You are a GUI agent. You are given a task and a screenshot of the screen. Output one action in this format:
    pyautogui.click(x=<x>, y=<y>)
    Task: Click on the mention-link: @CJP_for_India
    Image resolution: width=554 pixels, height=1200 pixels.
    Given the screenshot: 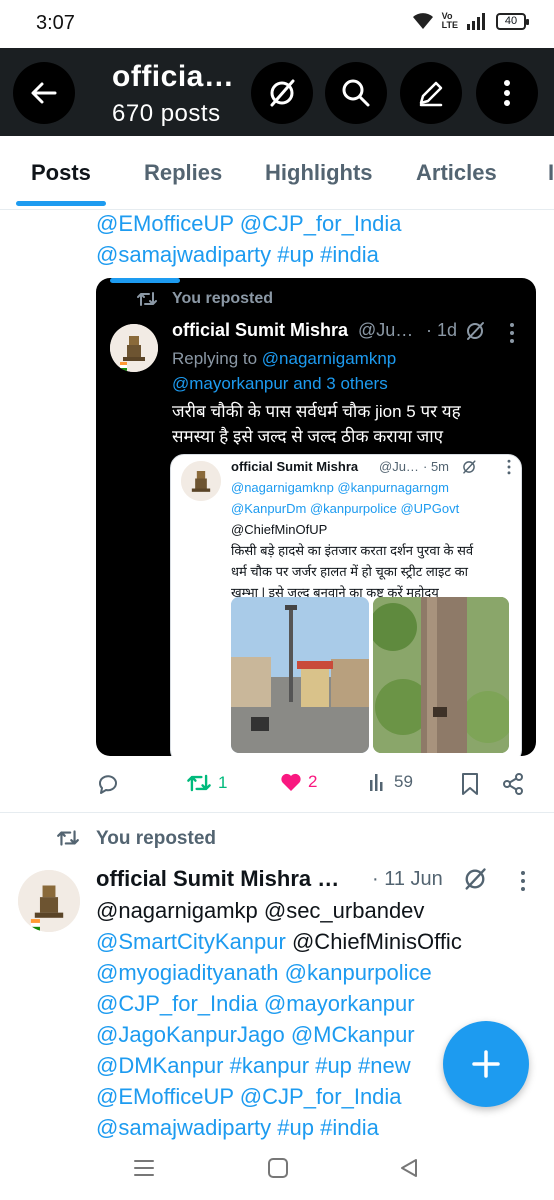 What is the action you would take?
    pyautogui.click(x=177, y=1003)
    